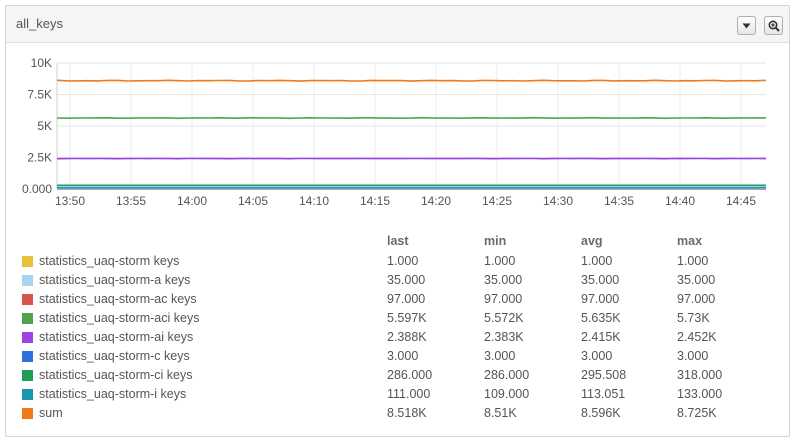 This screenshot has width=797, height=446. Describe the element at coordinates (597, 356) in the screenshot. I see `legend-value-avg: 3.000` at that location.